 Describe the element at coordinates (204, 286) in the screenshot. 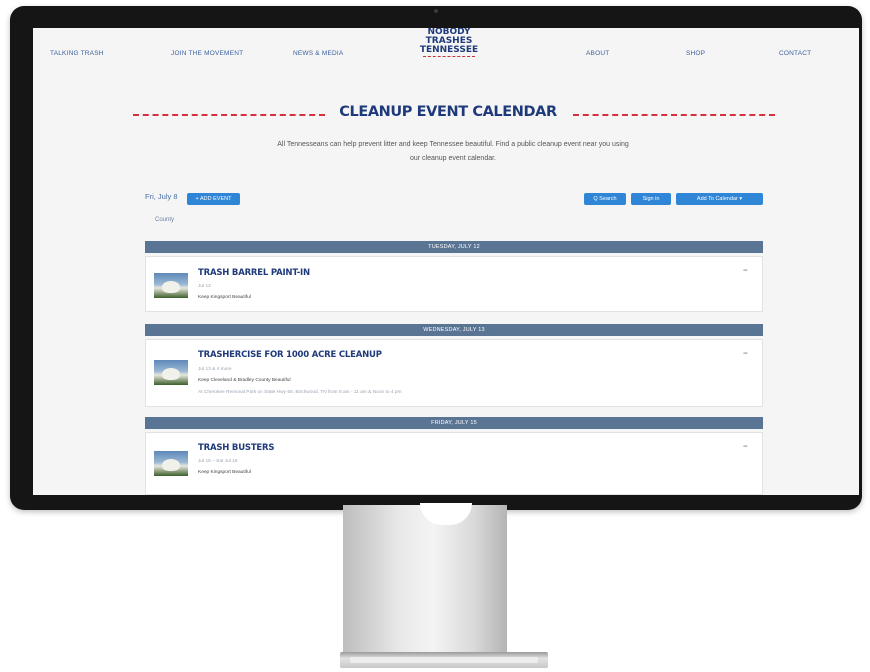

I see `event-date: Jul 12` at that location.